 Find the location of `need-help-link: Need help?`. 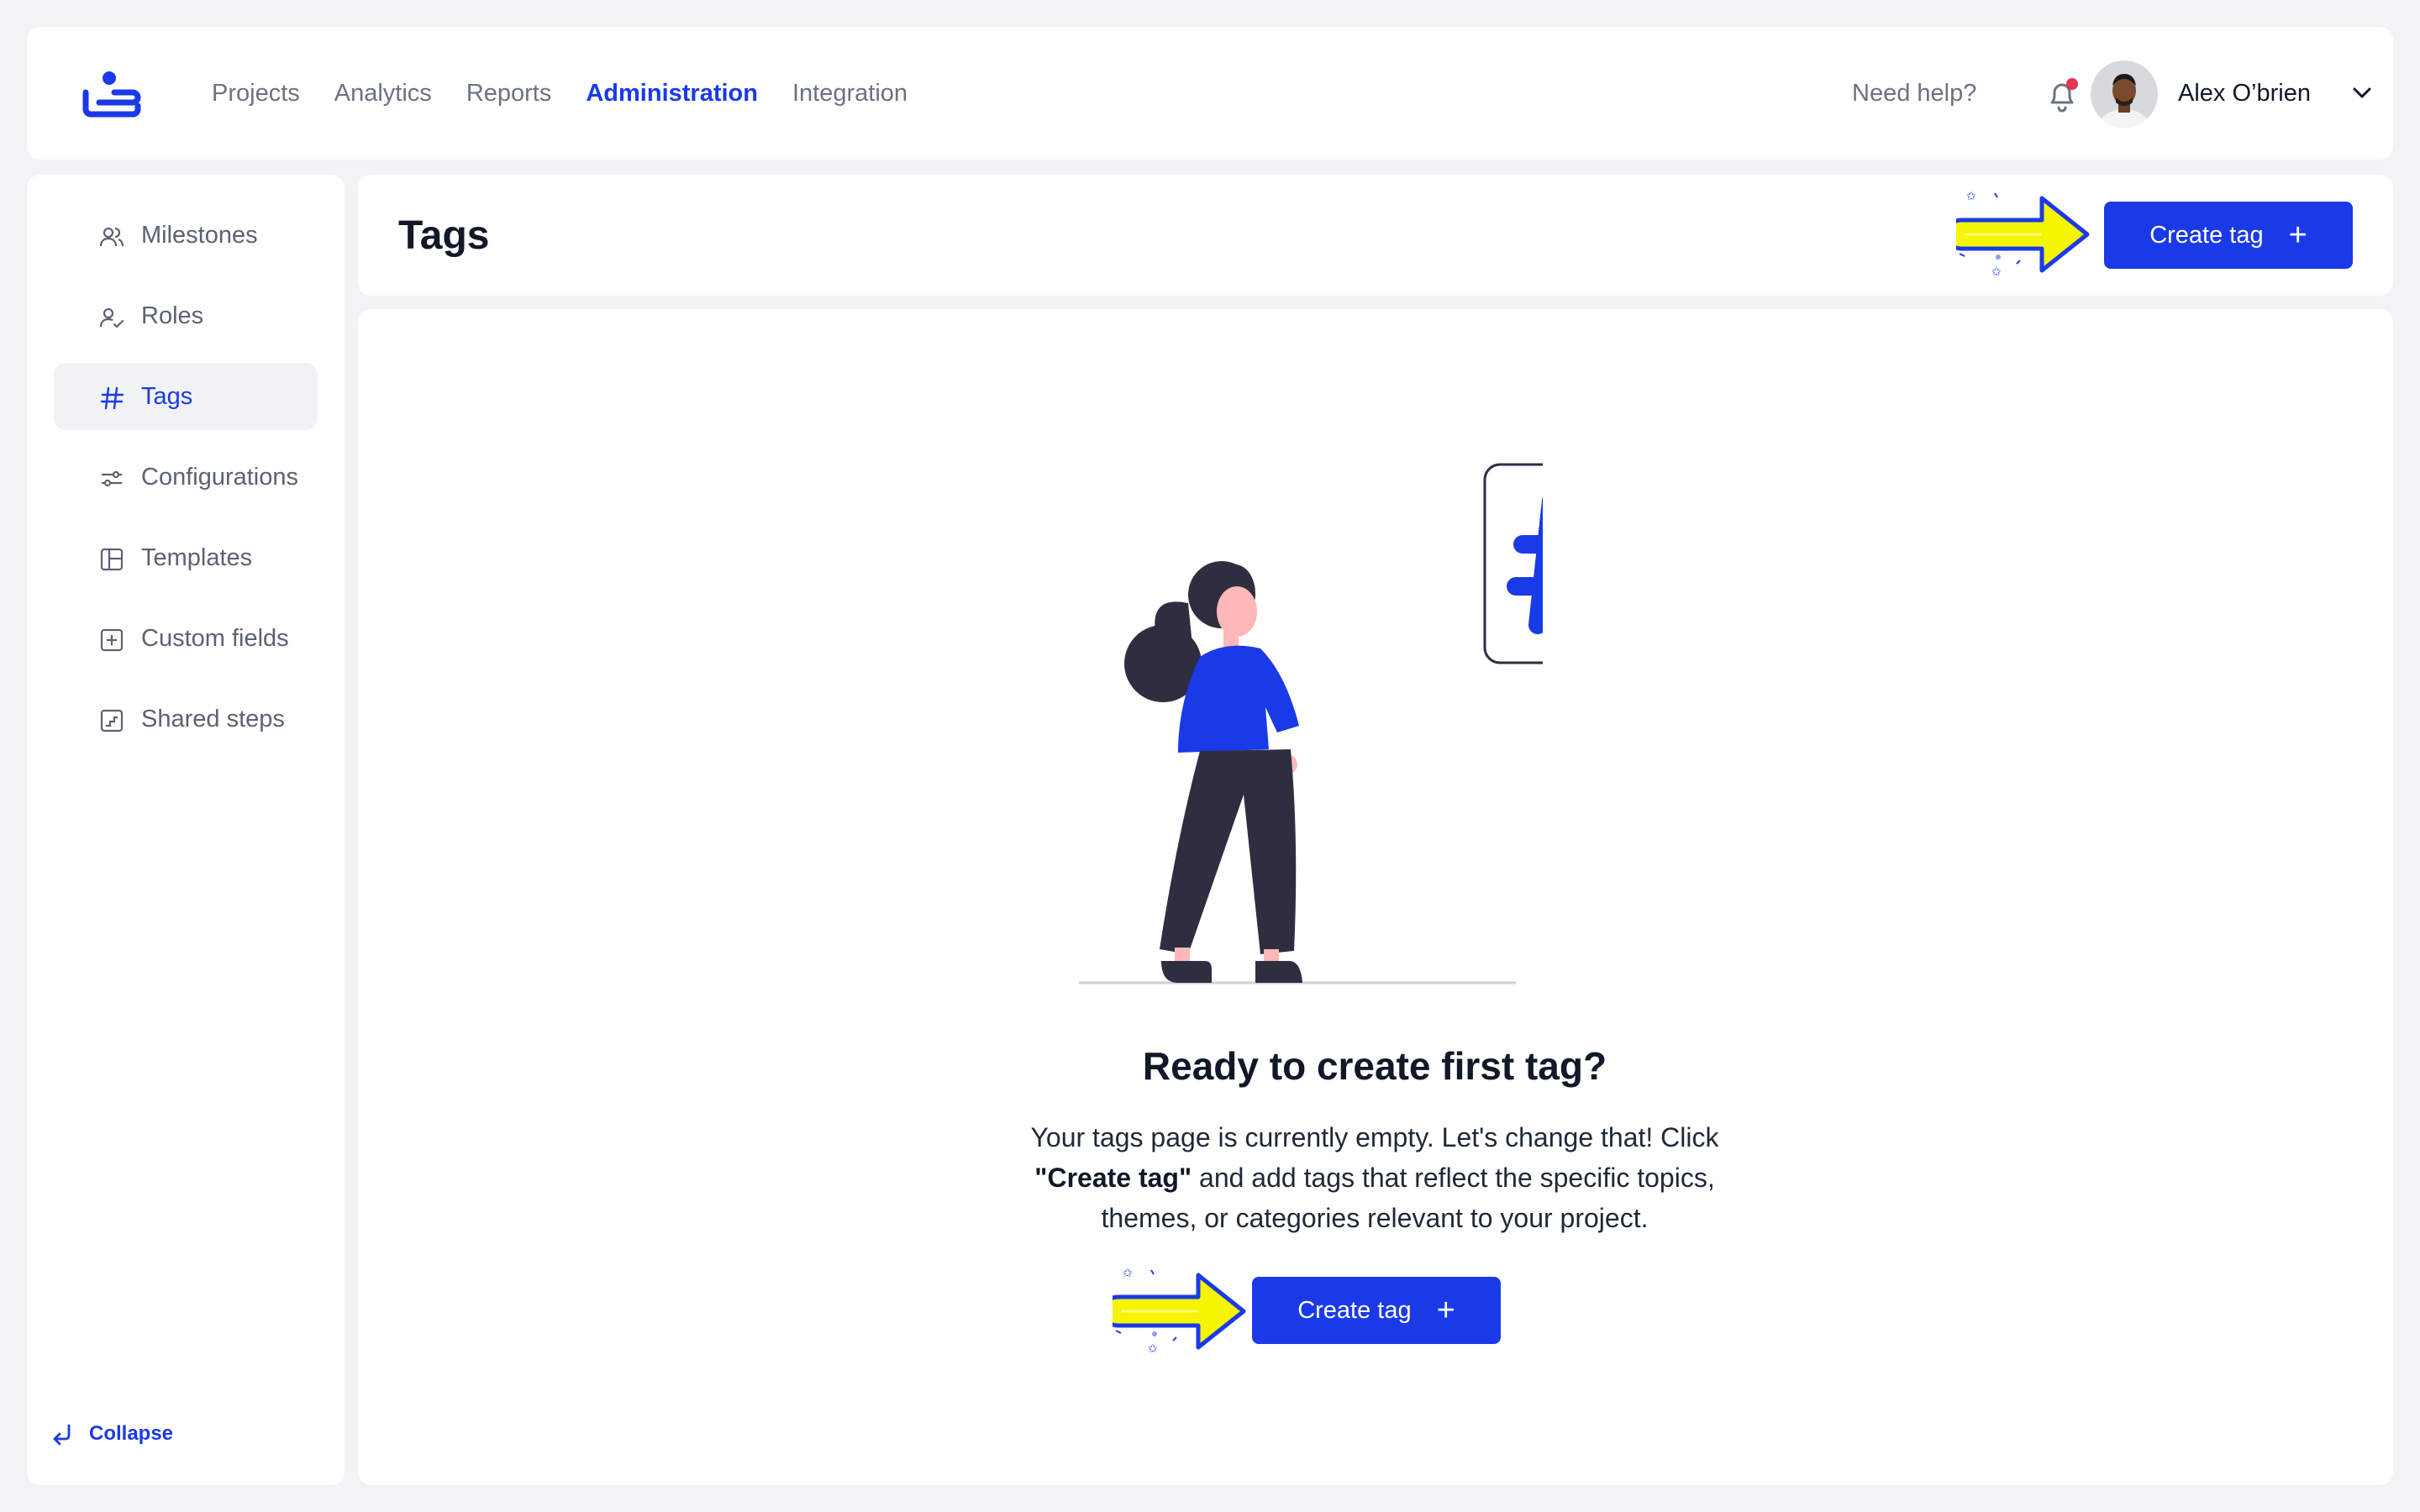

need-help-link: Need help? is located at coordinates (1914, 93).